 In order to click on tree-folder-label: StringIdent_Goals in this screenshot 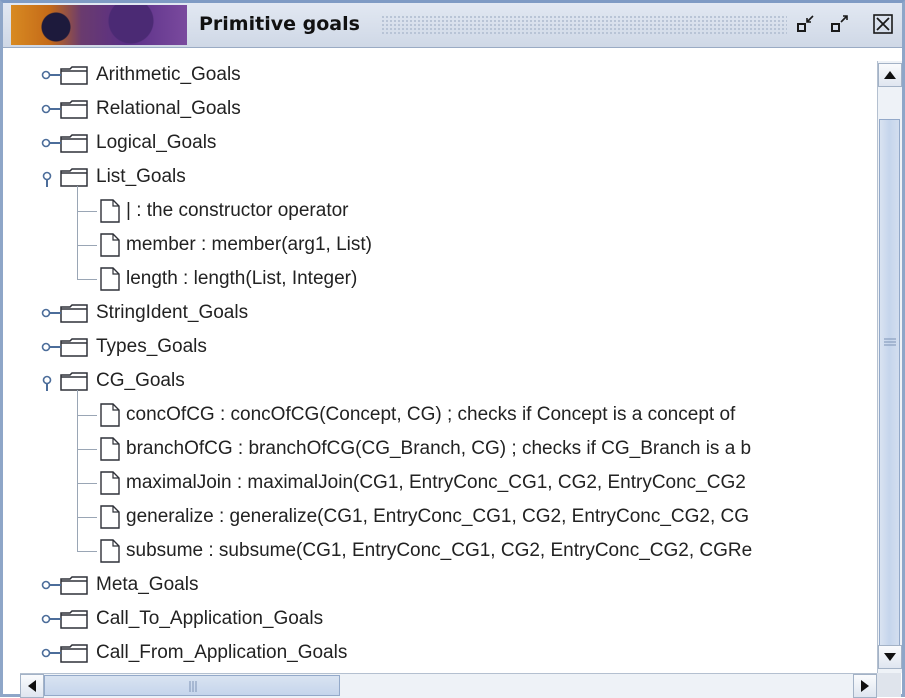, I will do `click(172, 312)`.